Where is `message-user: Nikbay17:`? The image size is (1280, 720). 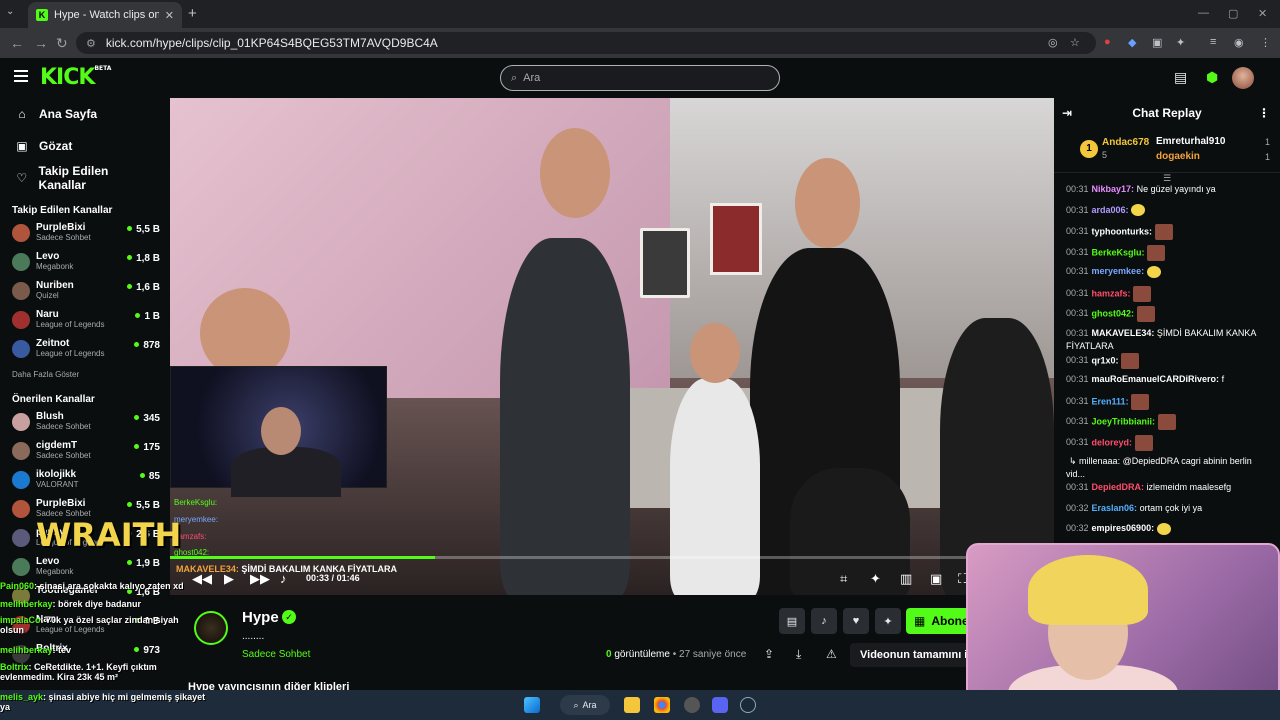 message-user: Nikbay17: is located at coordinates (1113, 189).